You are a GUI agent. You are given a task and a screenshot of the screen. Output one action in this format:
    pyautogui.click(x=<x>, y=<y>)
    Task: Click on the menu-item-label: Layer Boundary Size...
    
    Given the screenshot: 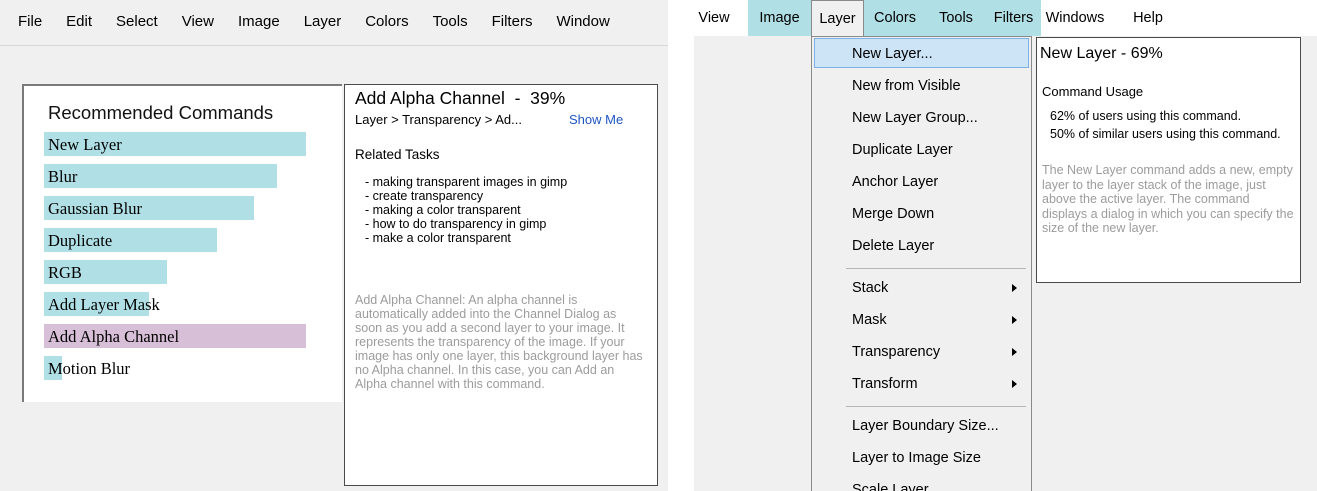 What is the action you would take?
    pyautogui.click(x=925, y=426)
    